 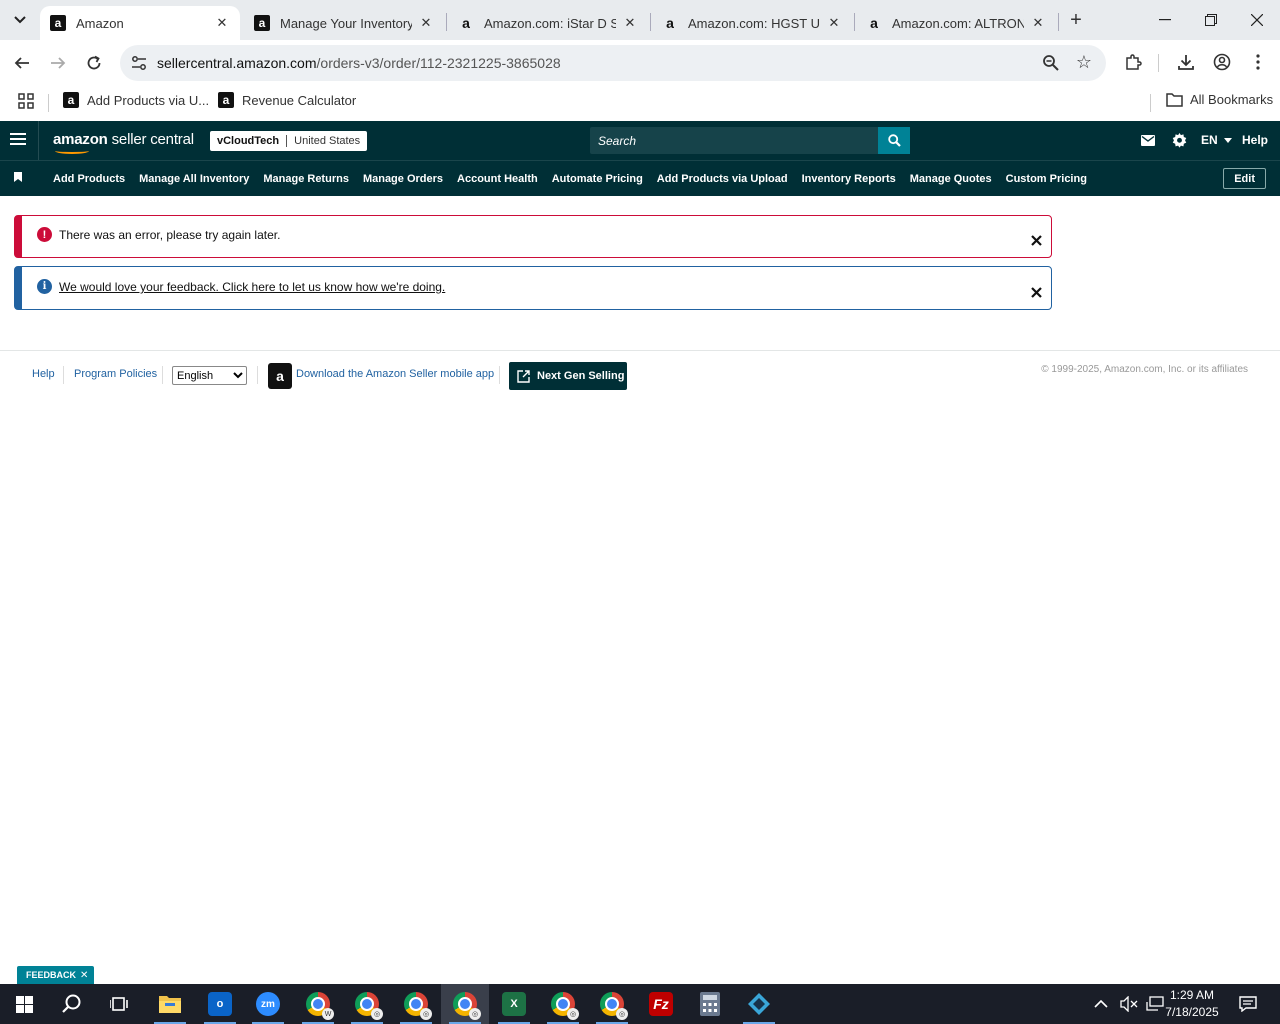 I want to click on reload-button, so click(x=94, y=63).